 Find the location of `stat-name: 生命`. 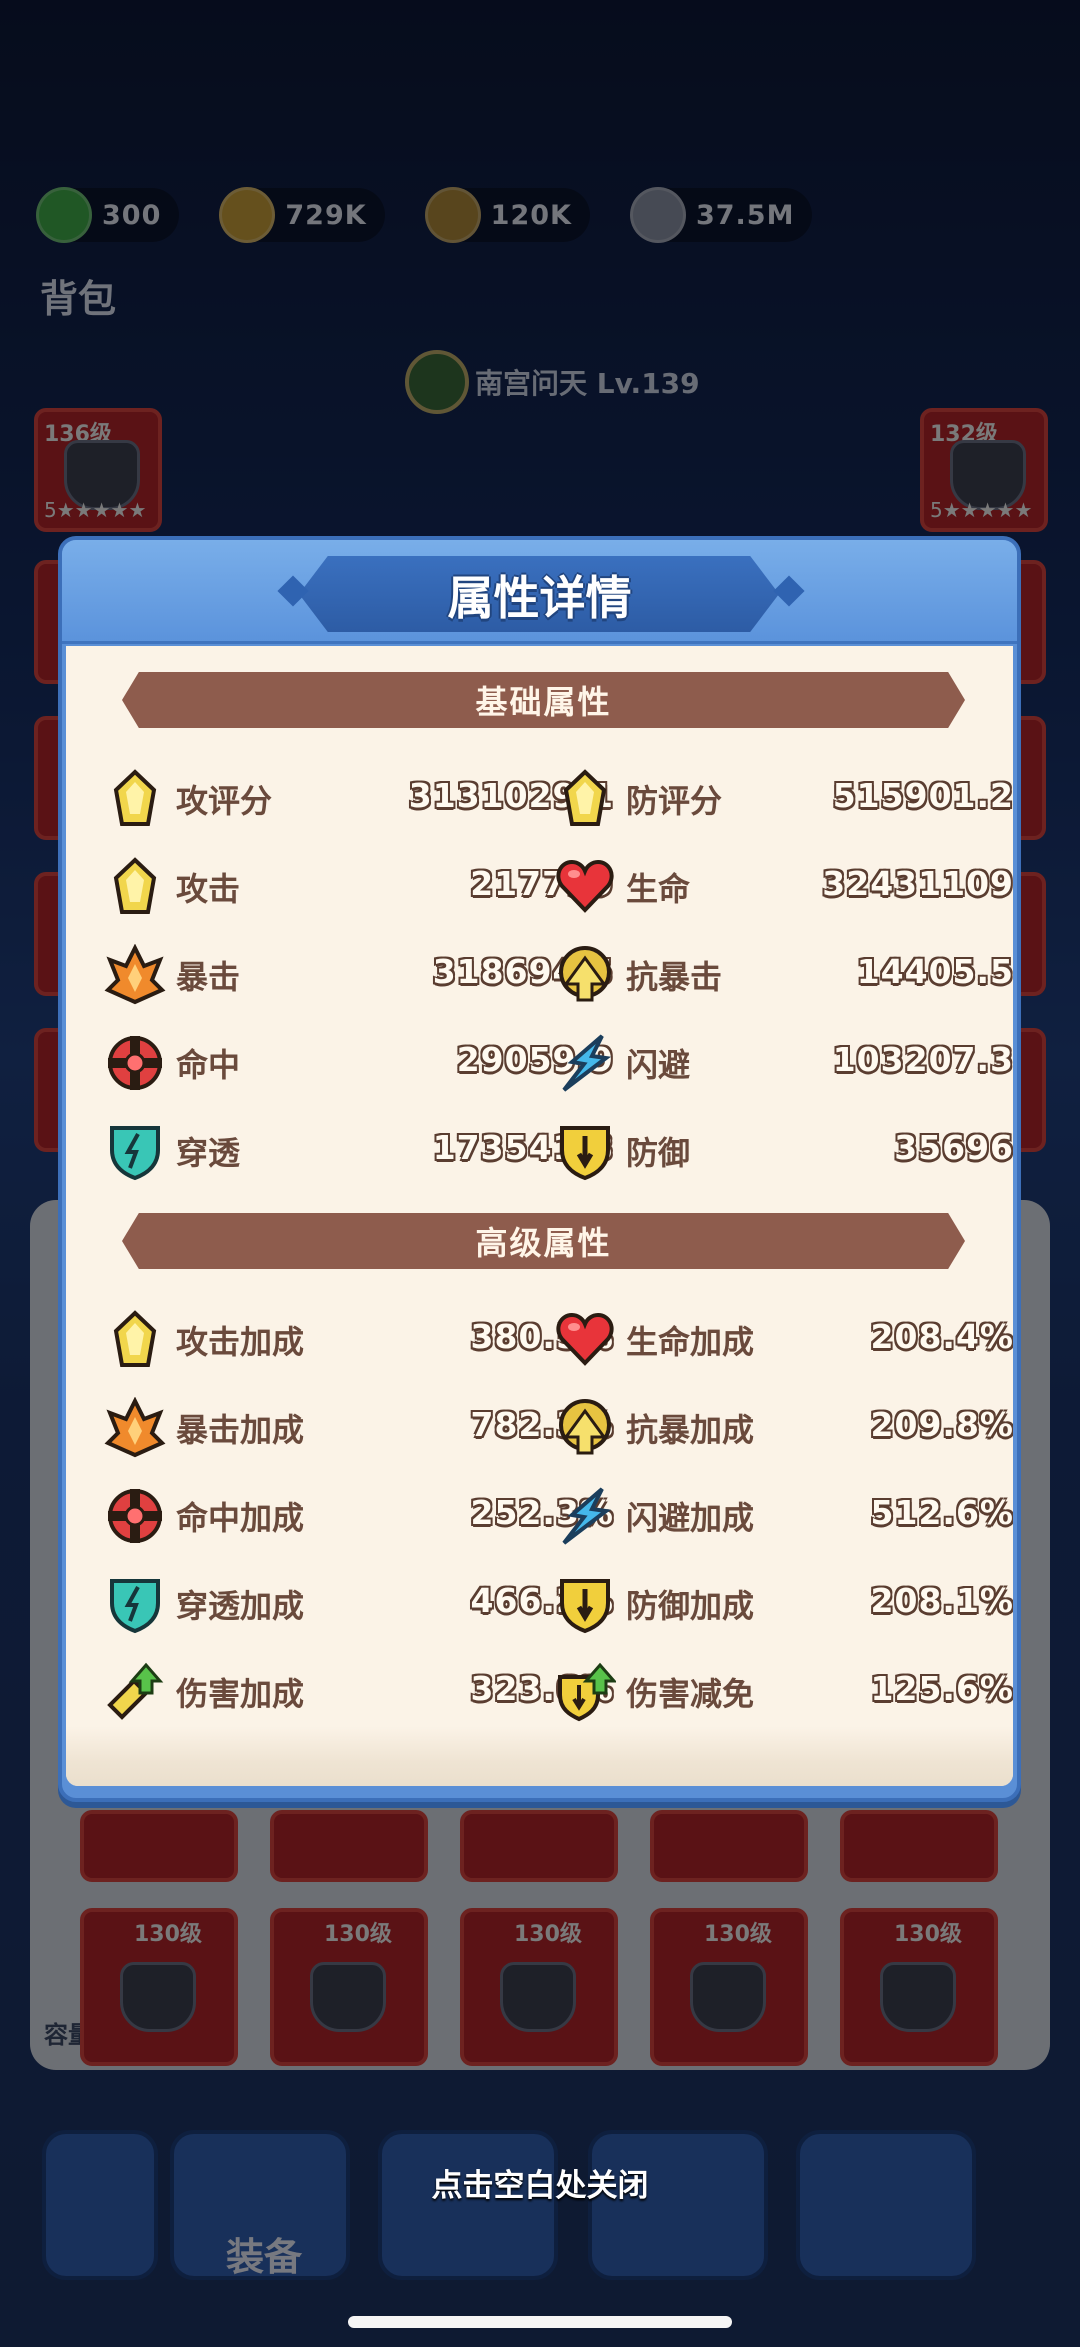

stat-name: 生命 is located at coordinates (658, 889).